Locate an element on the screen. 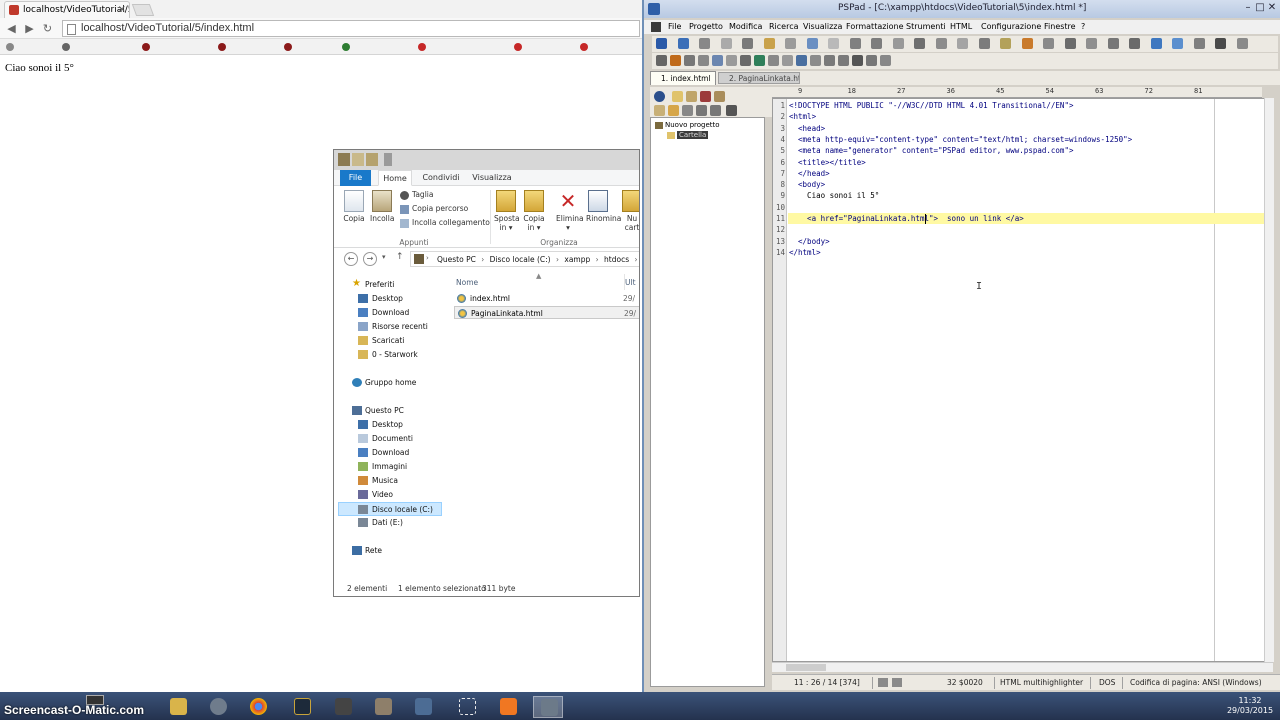 Image resolution: width=1280 pixels, height=720 pixels. path-segment: Questo PC is located at coordinates (456, 259).